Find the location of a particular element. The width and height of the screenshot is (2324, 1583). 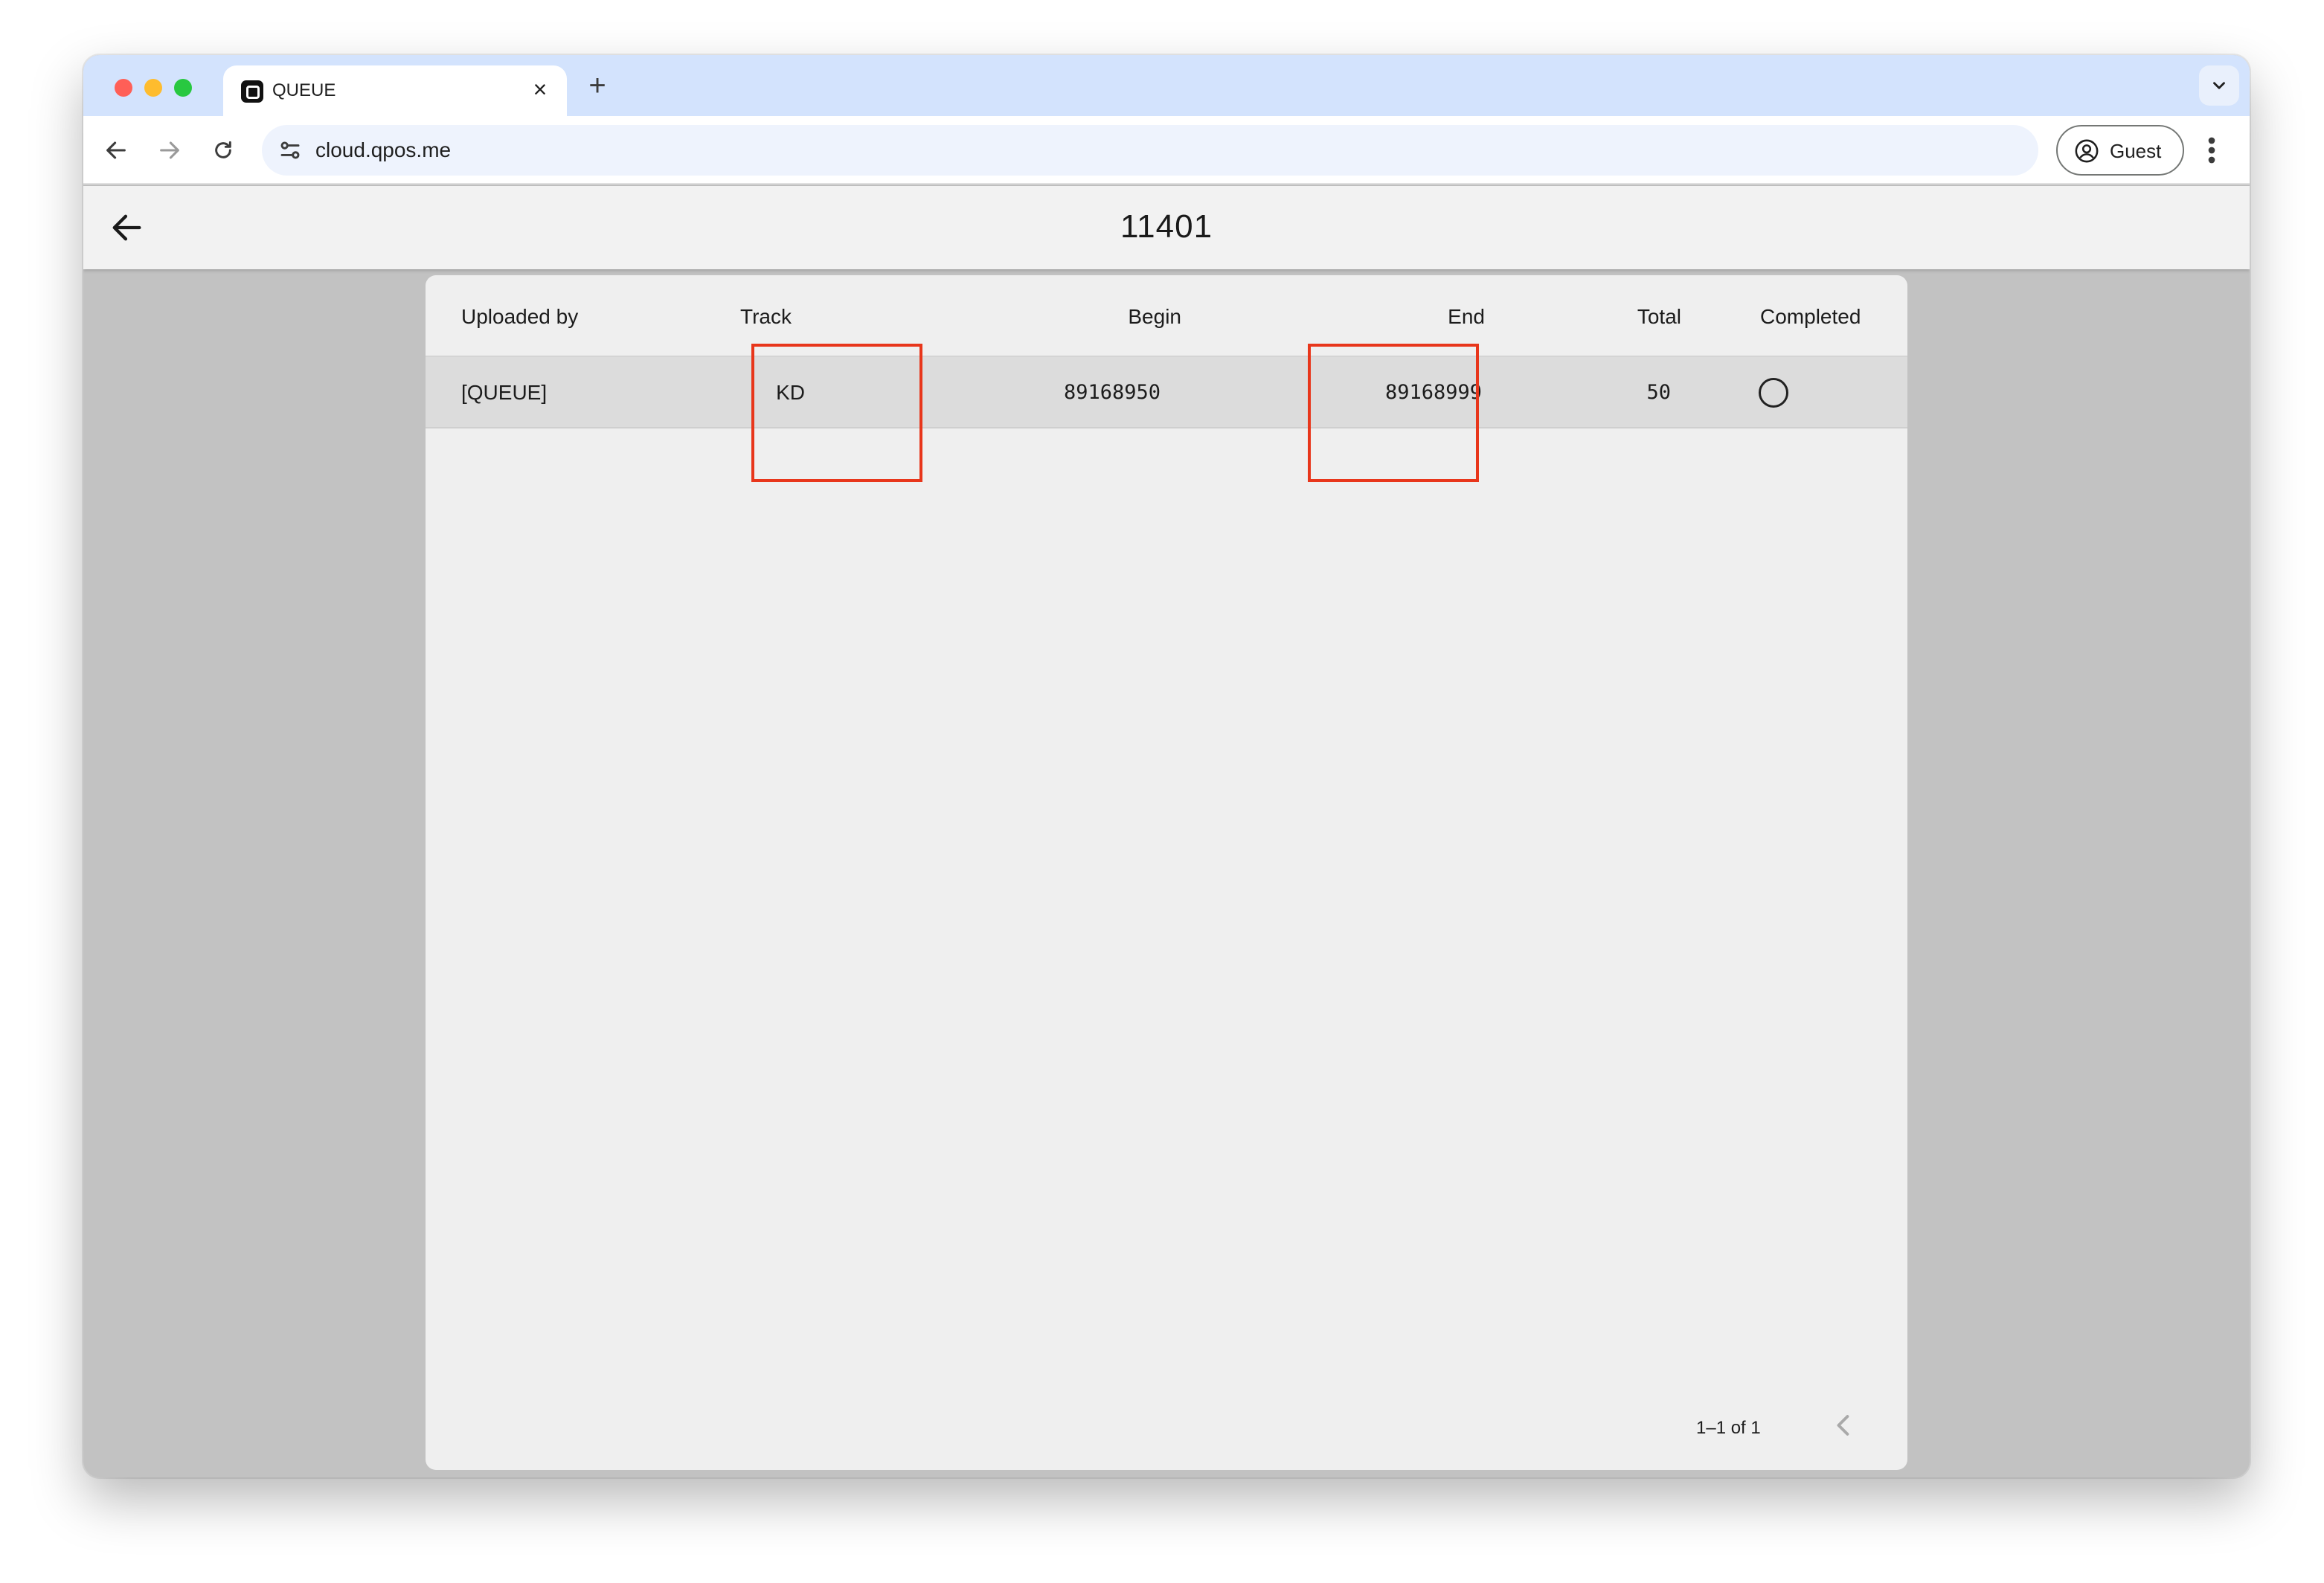

forward-button is located at coordinates (169, 150).